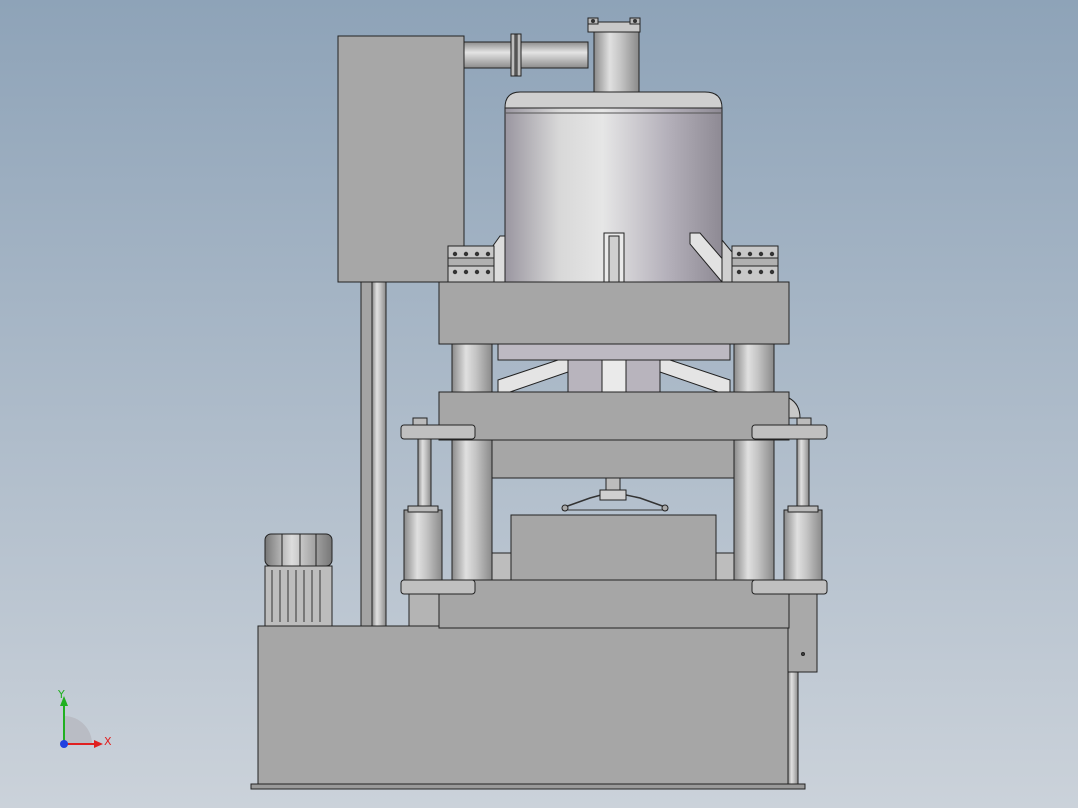 Image resolution: width=1078 pixels, height=808 pixels. What do you see at coordinates (803, 475) in the screenshot?
I see `right-guide-rod` at bounding box center [803, 475].